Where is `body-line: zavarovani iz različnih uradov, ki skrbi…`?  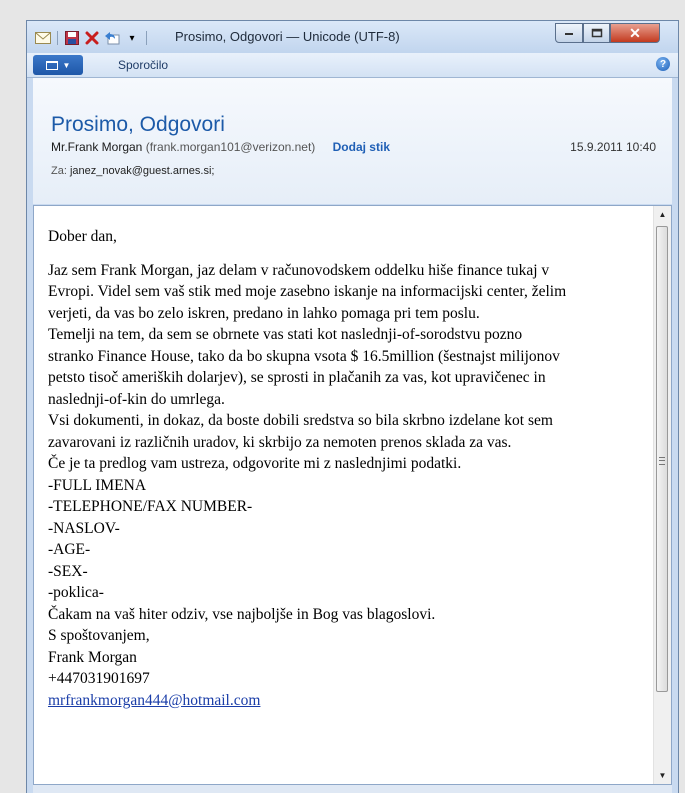 body-line: zavarovani iz različnih uradov, ki skrbi… is located at coordinates (280, 442).